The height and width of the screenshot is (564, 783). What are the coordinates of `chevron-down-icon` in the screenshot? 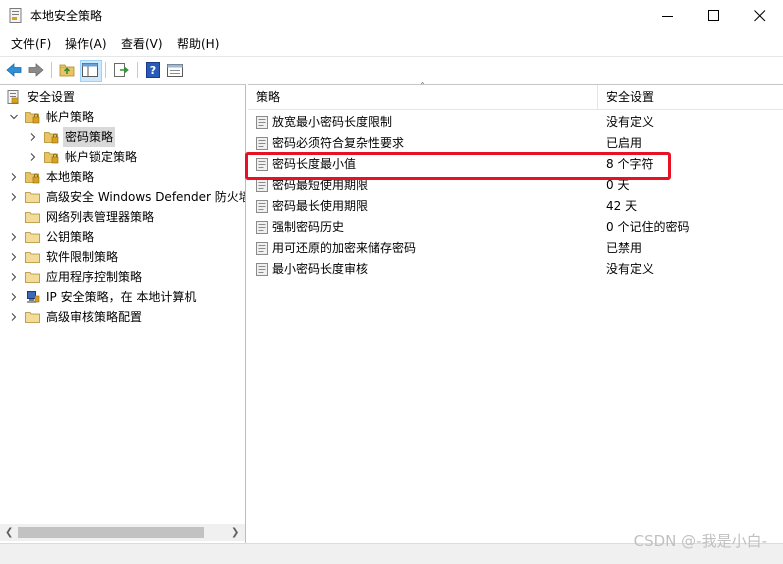 It's located at (14, 117).